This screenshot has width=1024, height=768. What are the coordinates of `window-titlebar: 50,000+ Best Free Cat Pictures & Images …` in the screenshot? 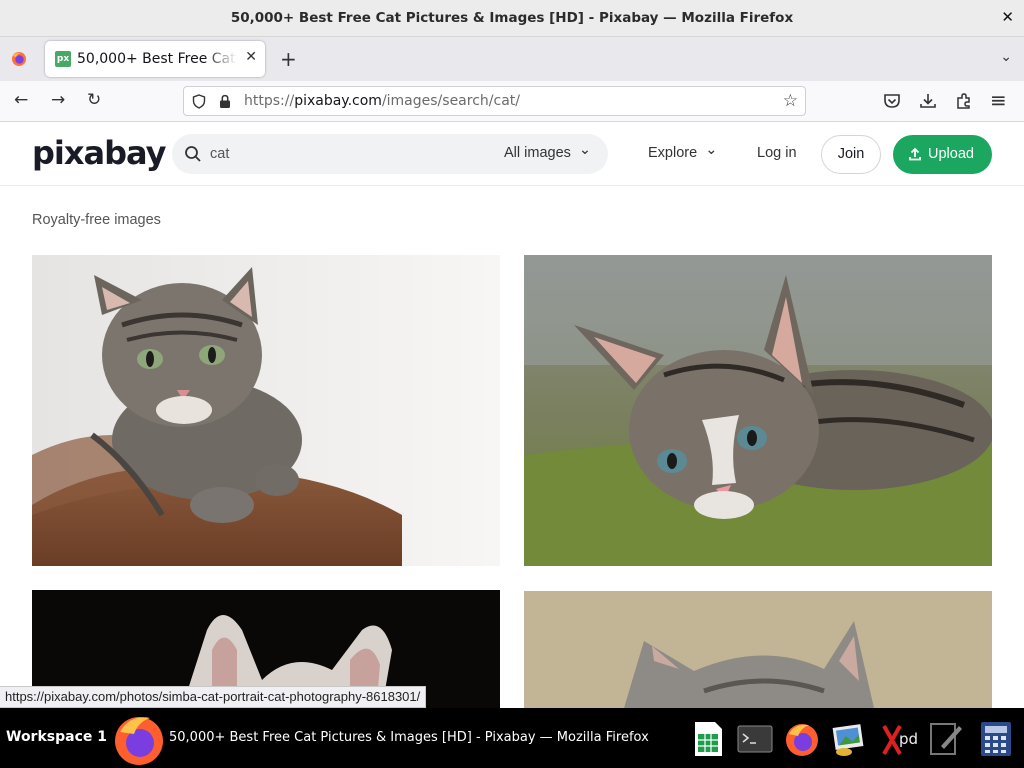 It's located at (512, 18).